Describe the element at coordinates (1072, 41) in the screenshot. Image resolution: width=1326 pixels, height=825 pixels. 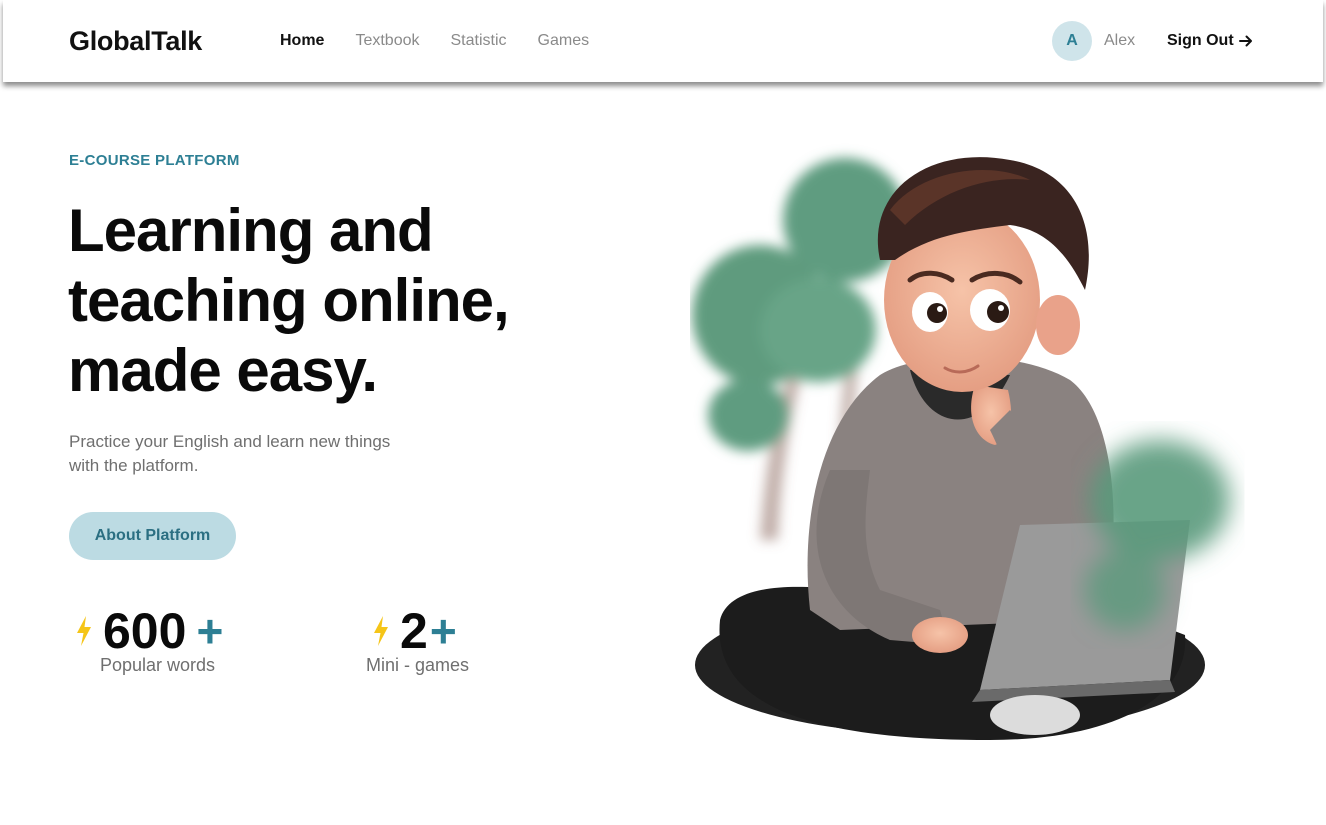
I see `avatar: A` at that location.